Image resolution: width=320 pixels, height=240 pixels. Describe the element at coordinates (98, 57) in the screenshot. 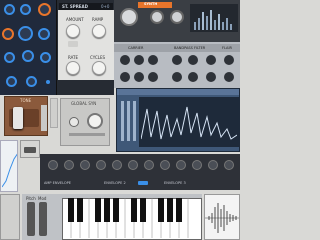

I see `cycles-label: CYCLES` at that location.